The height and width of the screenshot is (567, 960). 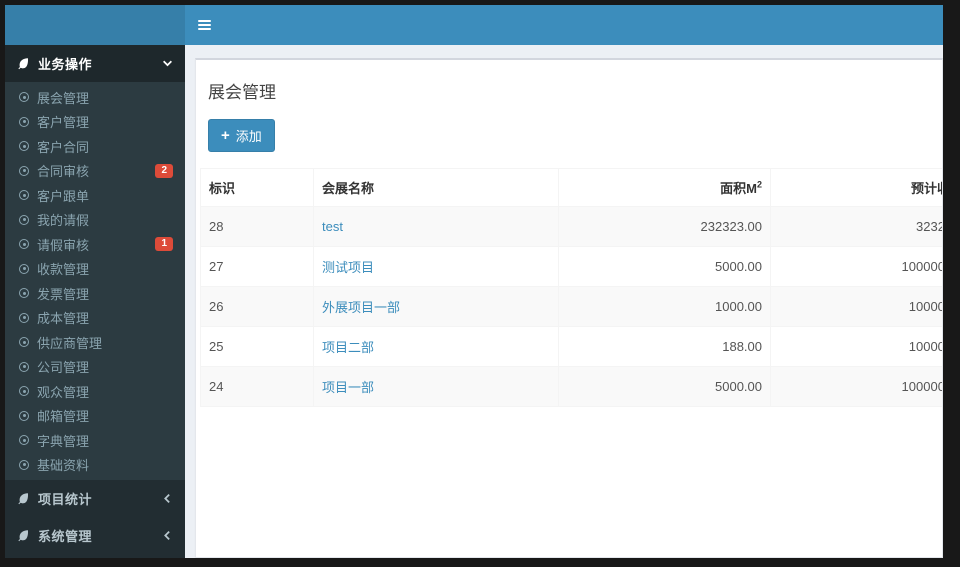 I want to click on table-row: 25 项目二部 188.00 10000.00 内展项目, so click(x=571, y=346).